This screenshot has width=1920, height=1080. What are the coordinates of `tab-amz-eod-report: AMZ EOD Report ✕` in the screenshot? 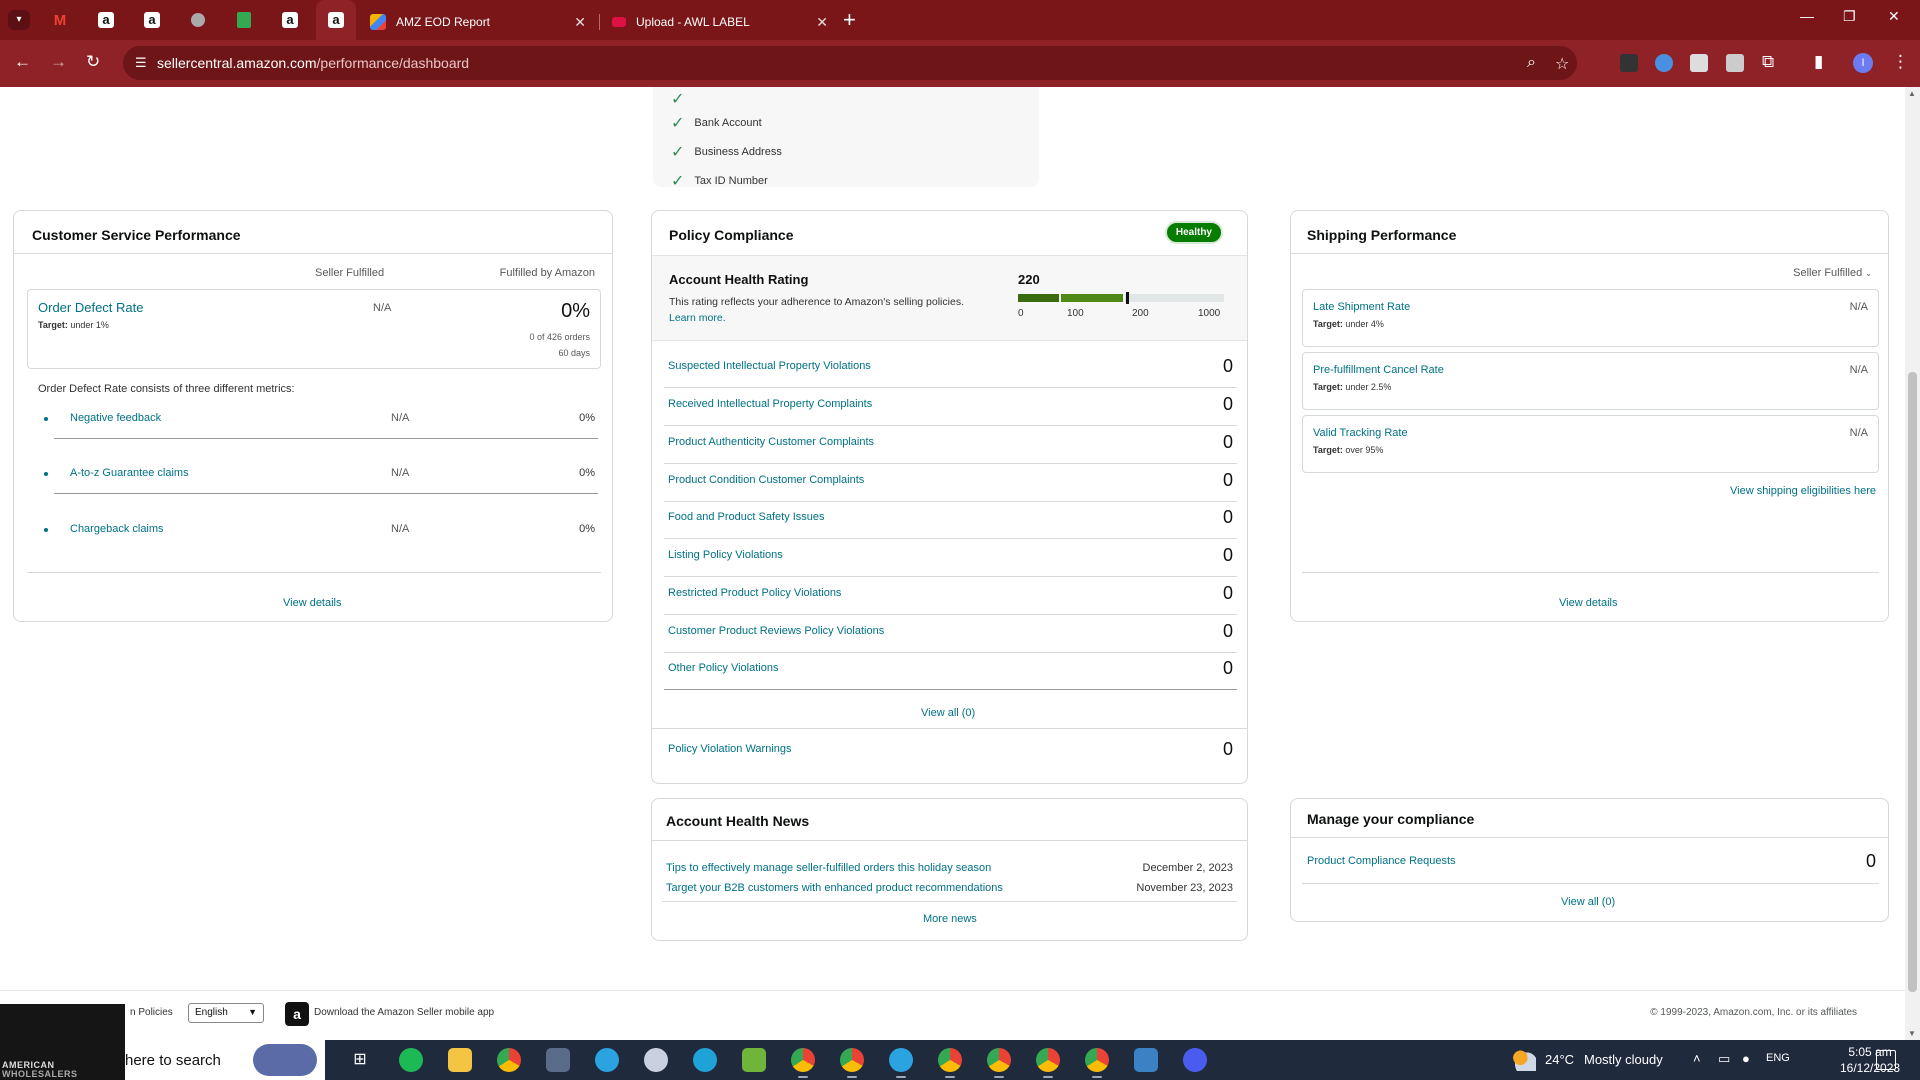 It's located at (478, 22).